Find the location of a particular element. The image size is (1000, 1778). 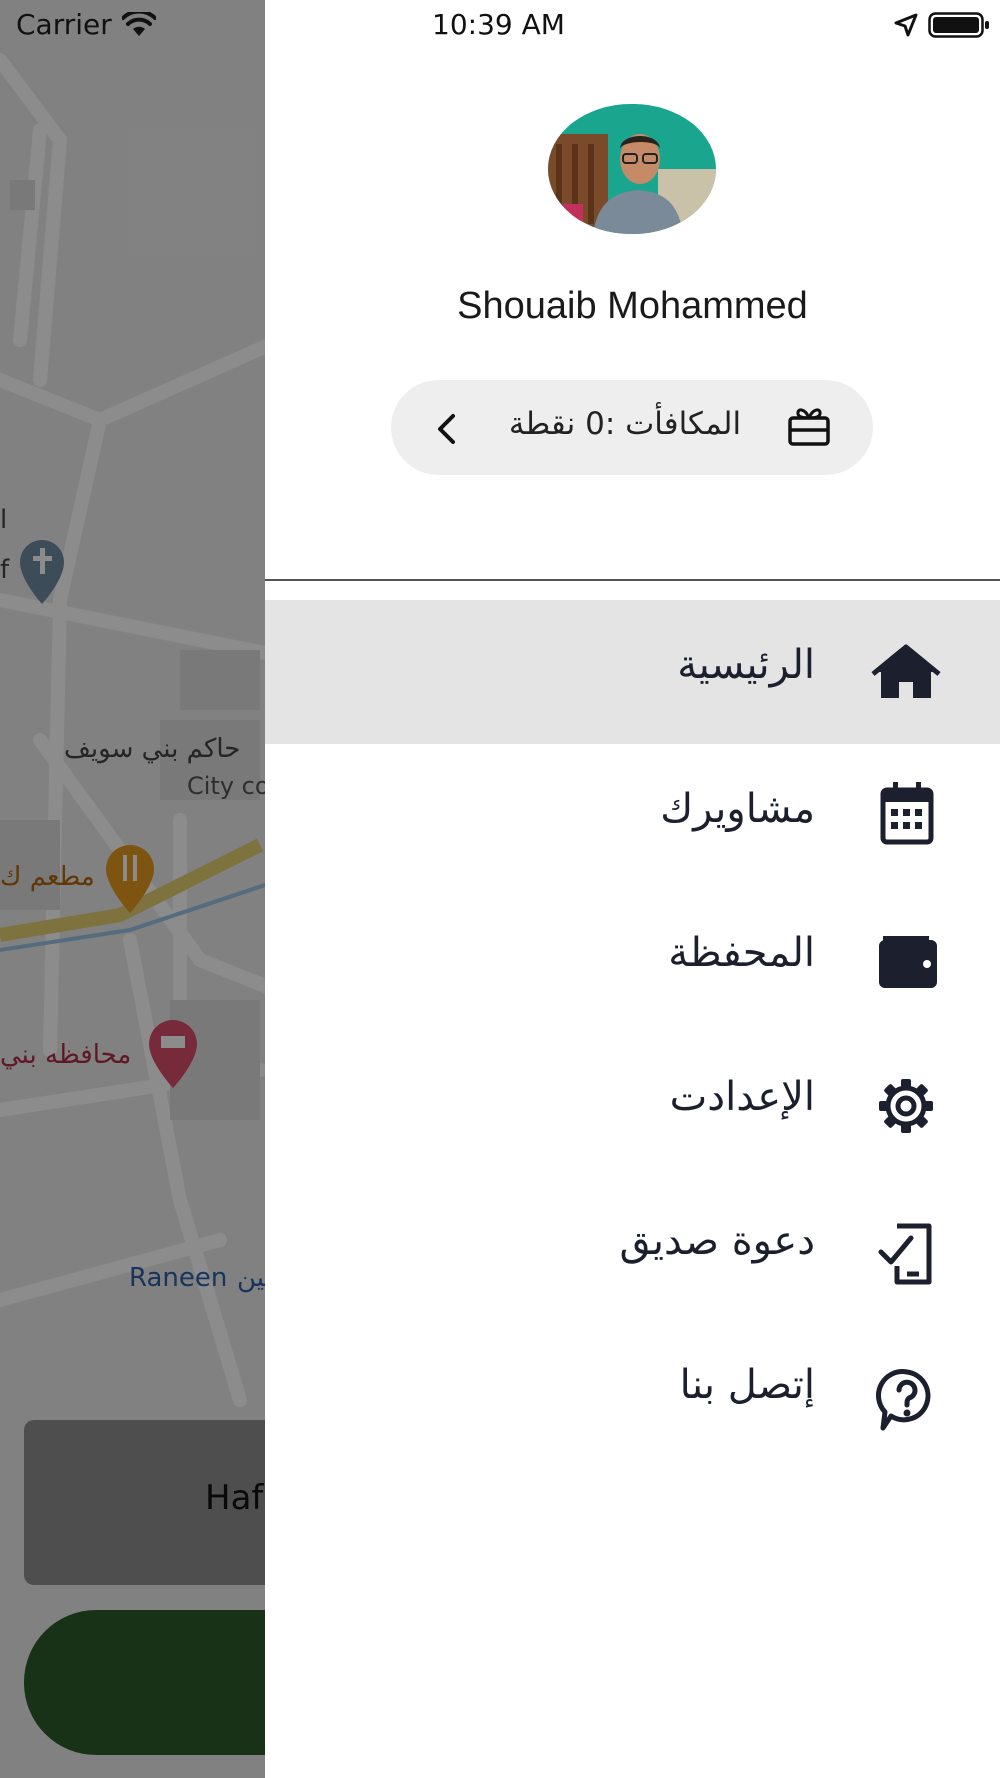

help-icon is located at coordinates (903, 1400).